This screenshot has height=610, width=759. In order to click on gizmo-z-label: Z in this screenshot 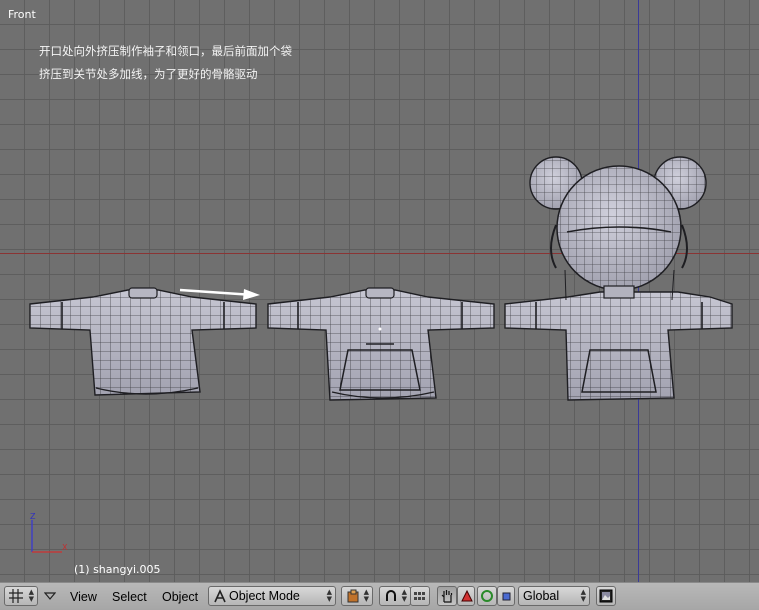, I will do `click(33, 516)`.